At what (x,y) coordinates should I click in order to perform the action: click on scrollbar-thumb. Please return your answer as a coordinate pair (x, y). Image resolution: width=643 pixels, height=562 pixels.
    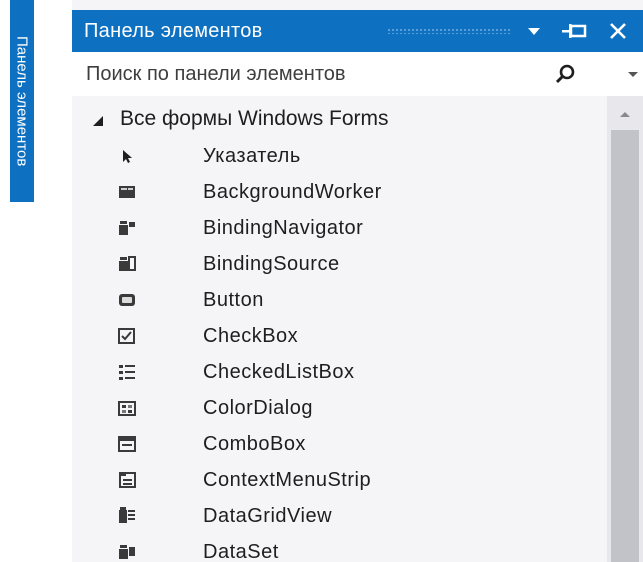
    Looking at the image, I should click on (625, 346).